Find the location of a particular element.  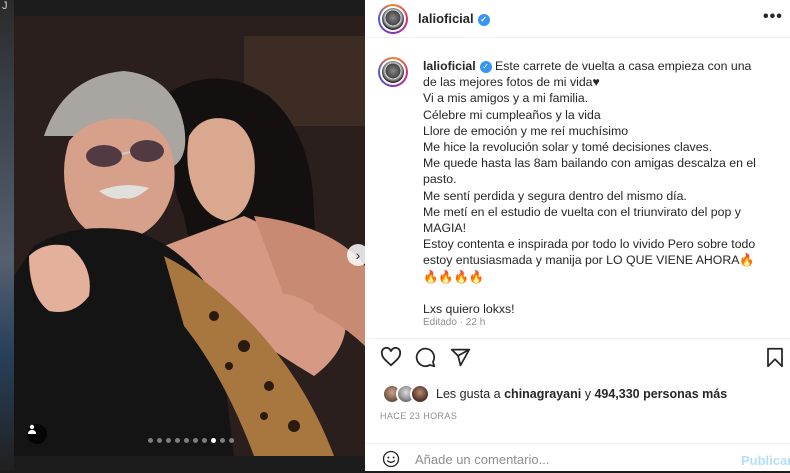

edited-timestamp: Editado · 22 h is located at coordinates (454, 322).